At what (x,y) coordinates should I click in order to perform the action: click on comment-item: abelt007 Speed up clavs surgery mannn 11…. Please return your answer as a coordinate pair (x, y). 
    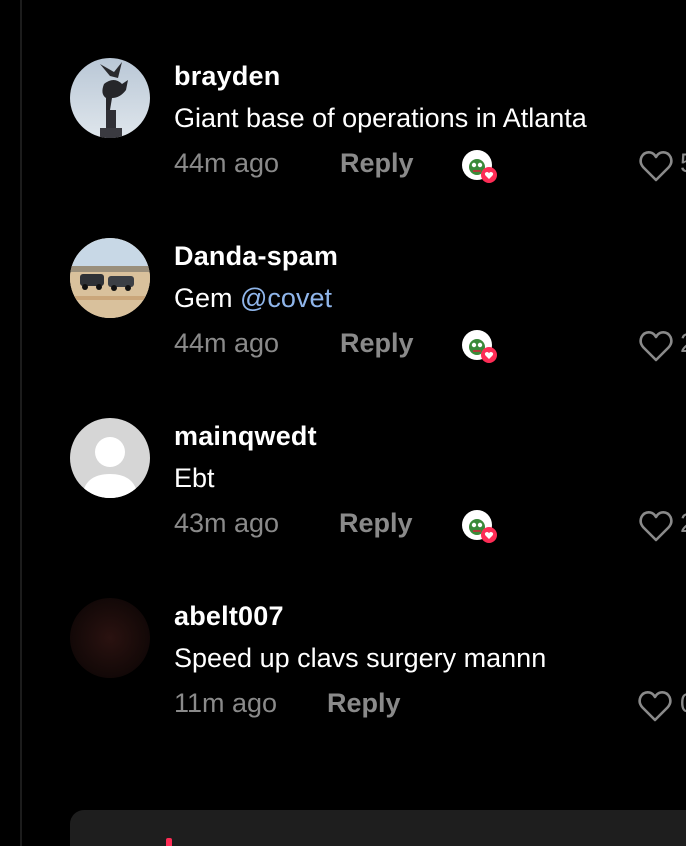
    Looking at the image, I should click on (378, 663).